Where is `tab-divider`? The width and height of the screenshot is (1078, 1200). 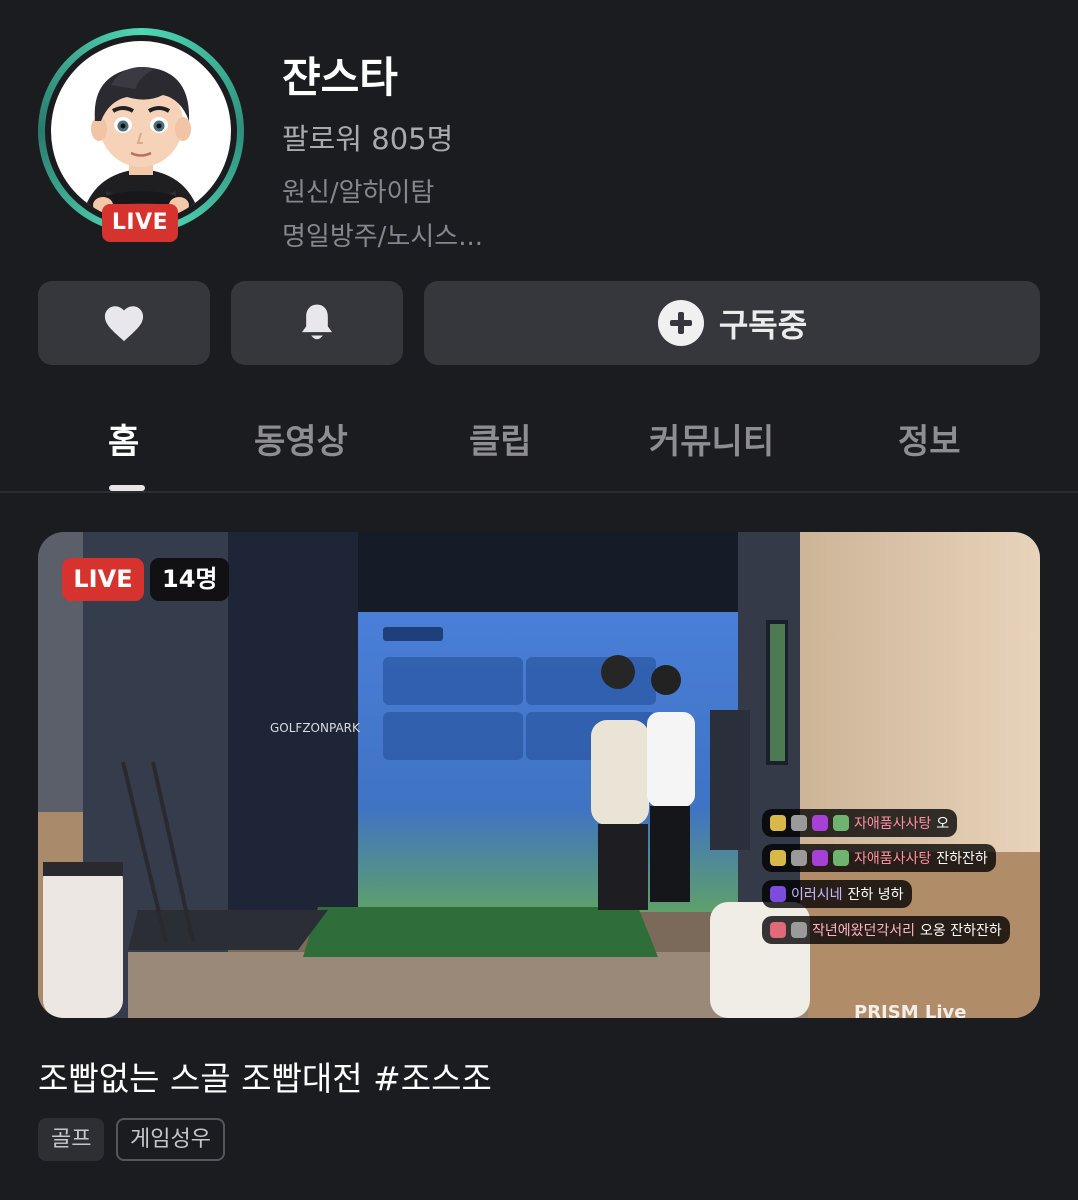 tab-divider is located at coordinates (539, 492).